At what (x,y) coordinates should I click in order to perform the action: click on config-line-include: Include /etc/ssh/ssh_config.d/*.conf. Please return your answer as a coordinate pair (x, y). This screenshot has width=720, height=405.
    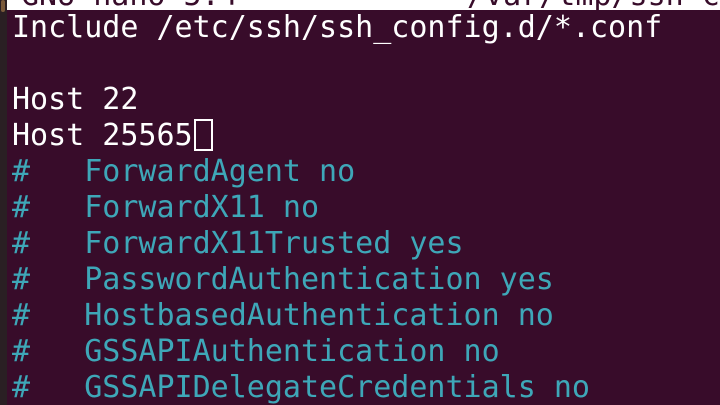
    Looking at the image, I should click on (366, 28).